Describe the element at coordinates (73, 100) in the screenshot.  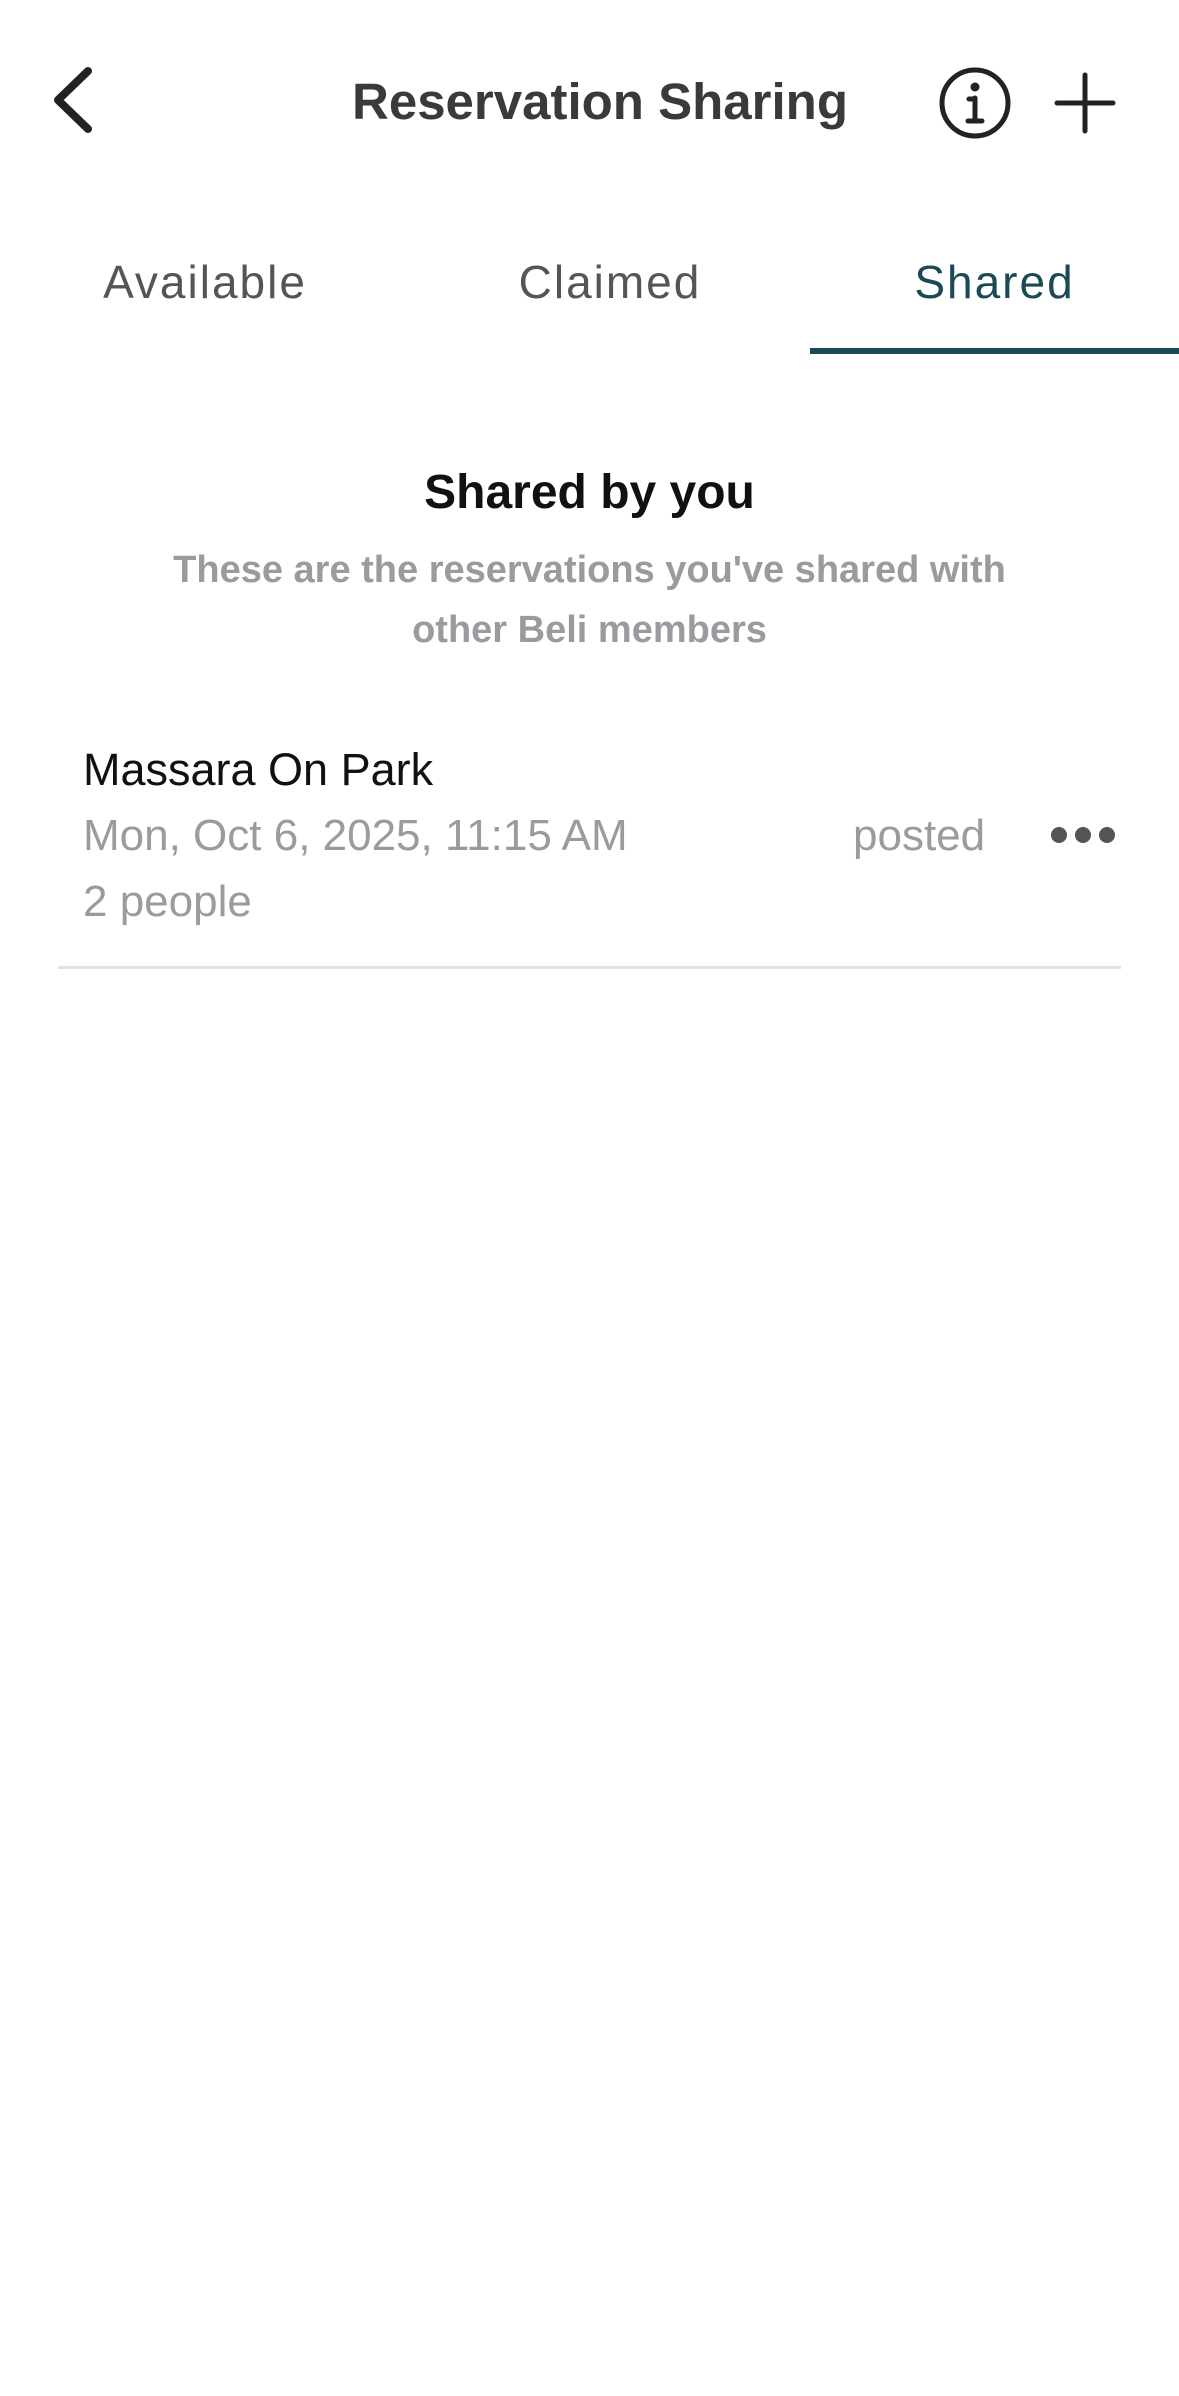
I see `chevron-left-icon` at that location.